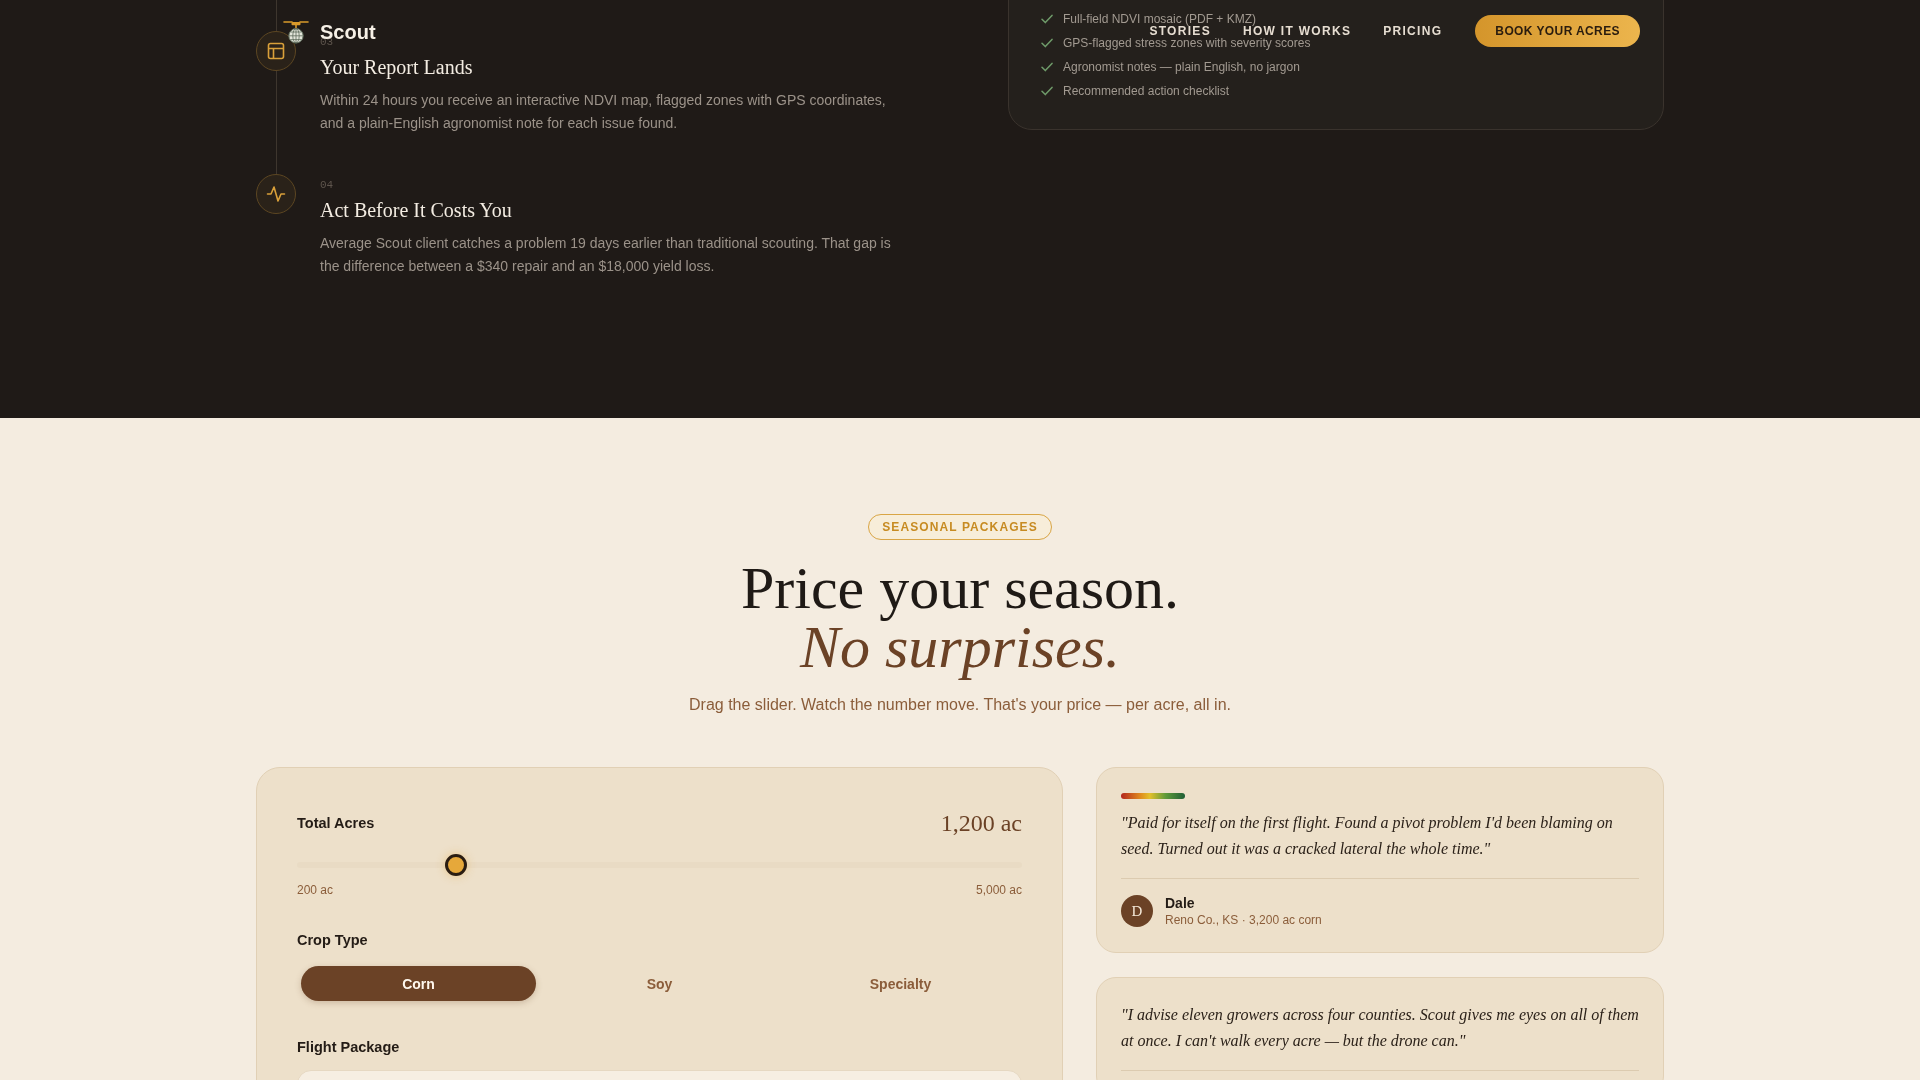 The image size is (1920, 1080). Describe the element at coordinates (998, 890) in the screenshot. I see `range-max-label: 5,000 ac` at that location.